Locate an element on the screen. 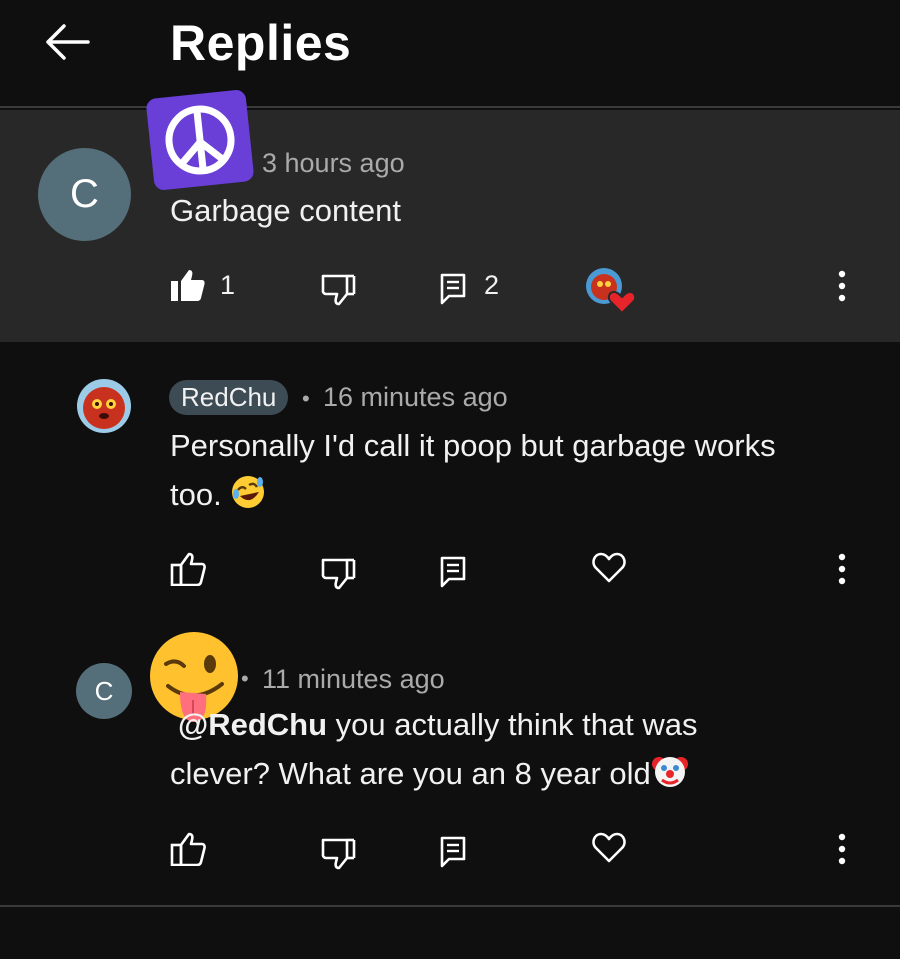 The image size is (900, 959). peace-sign-sticker is located at coordinates (200, 140).